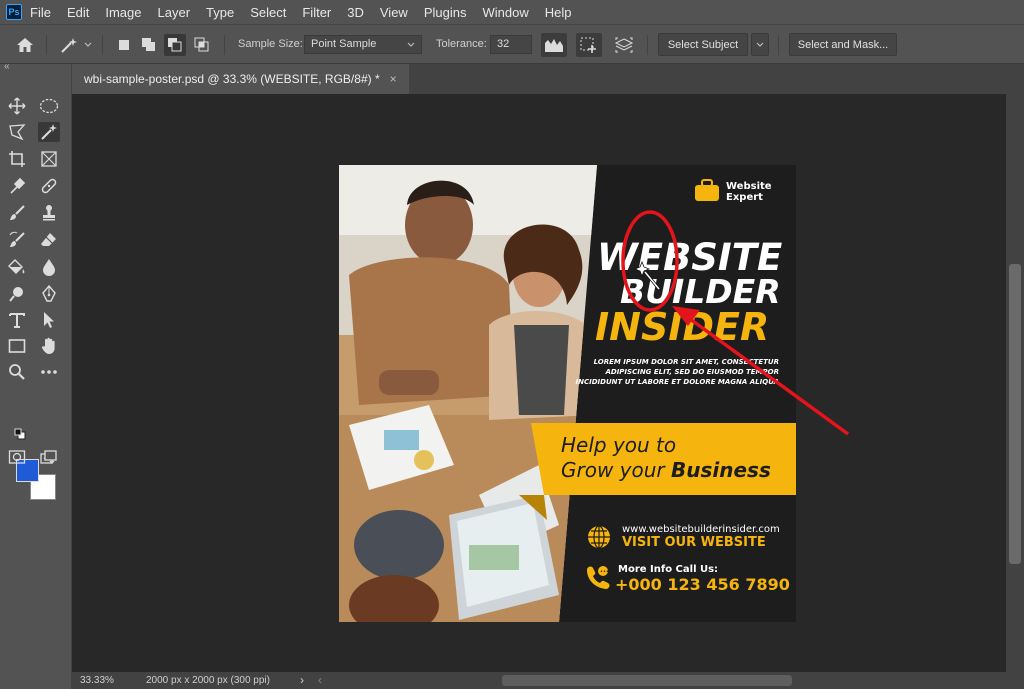  What do you see at coordinates (647, 275) in the screenshot?
I see `magic-wand-cursor-icon` at bounding box center [647, 275].